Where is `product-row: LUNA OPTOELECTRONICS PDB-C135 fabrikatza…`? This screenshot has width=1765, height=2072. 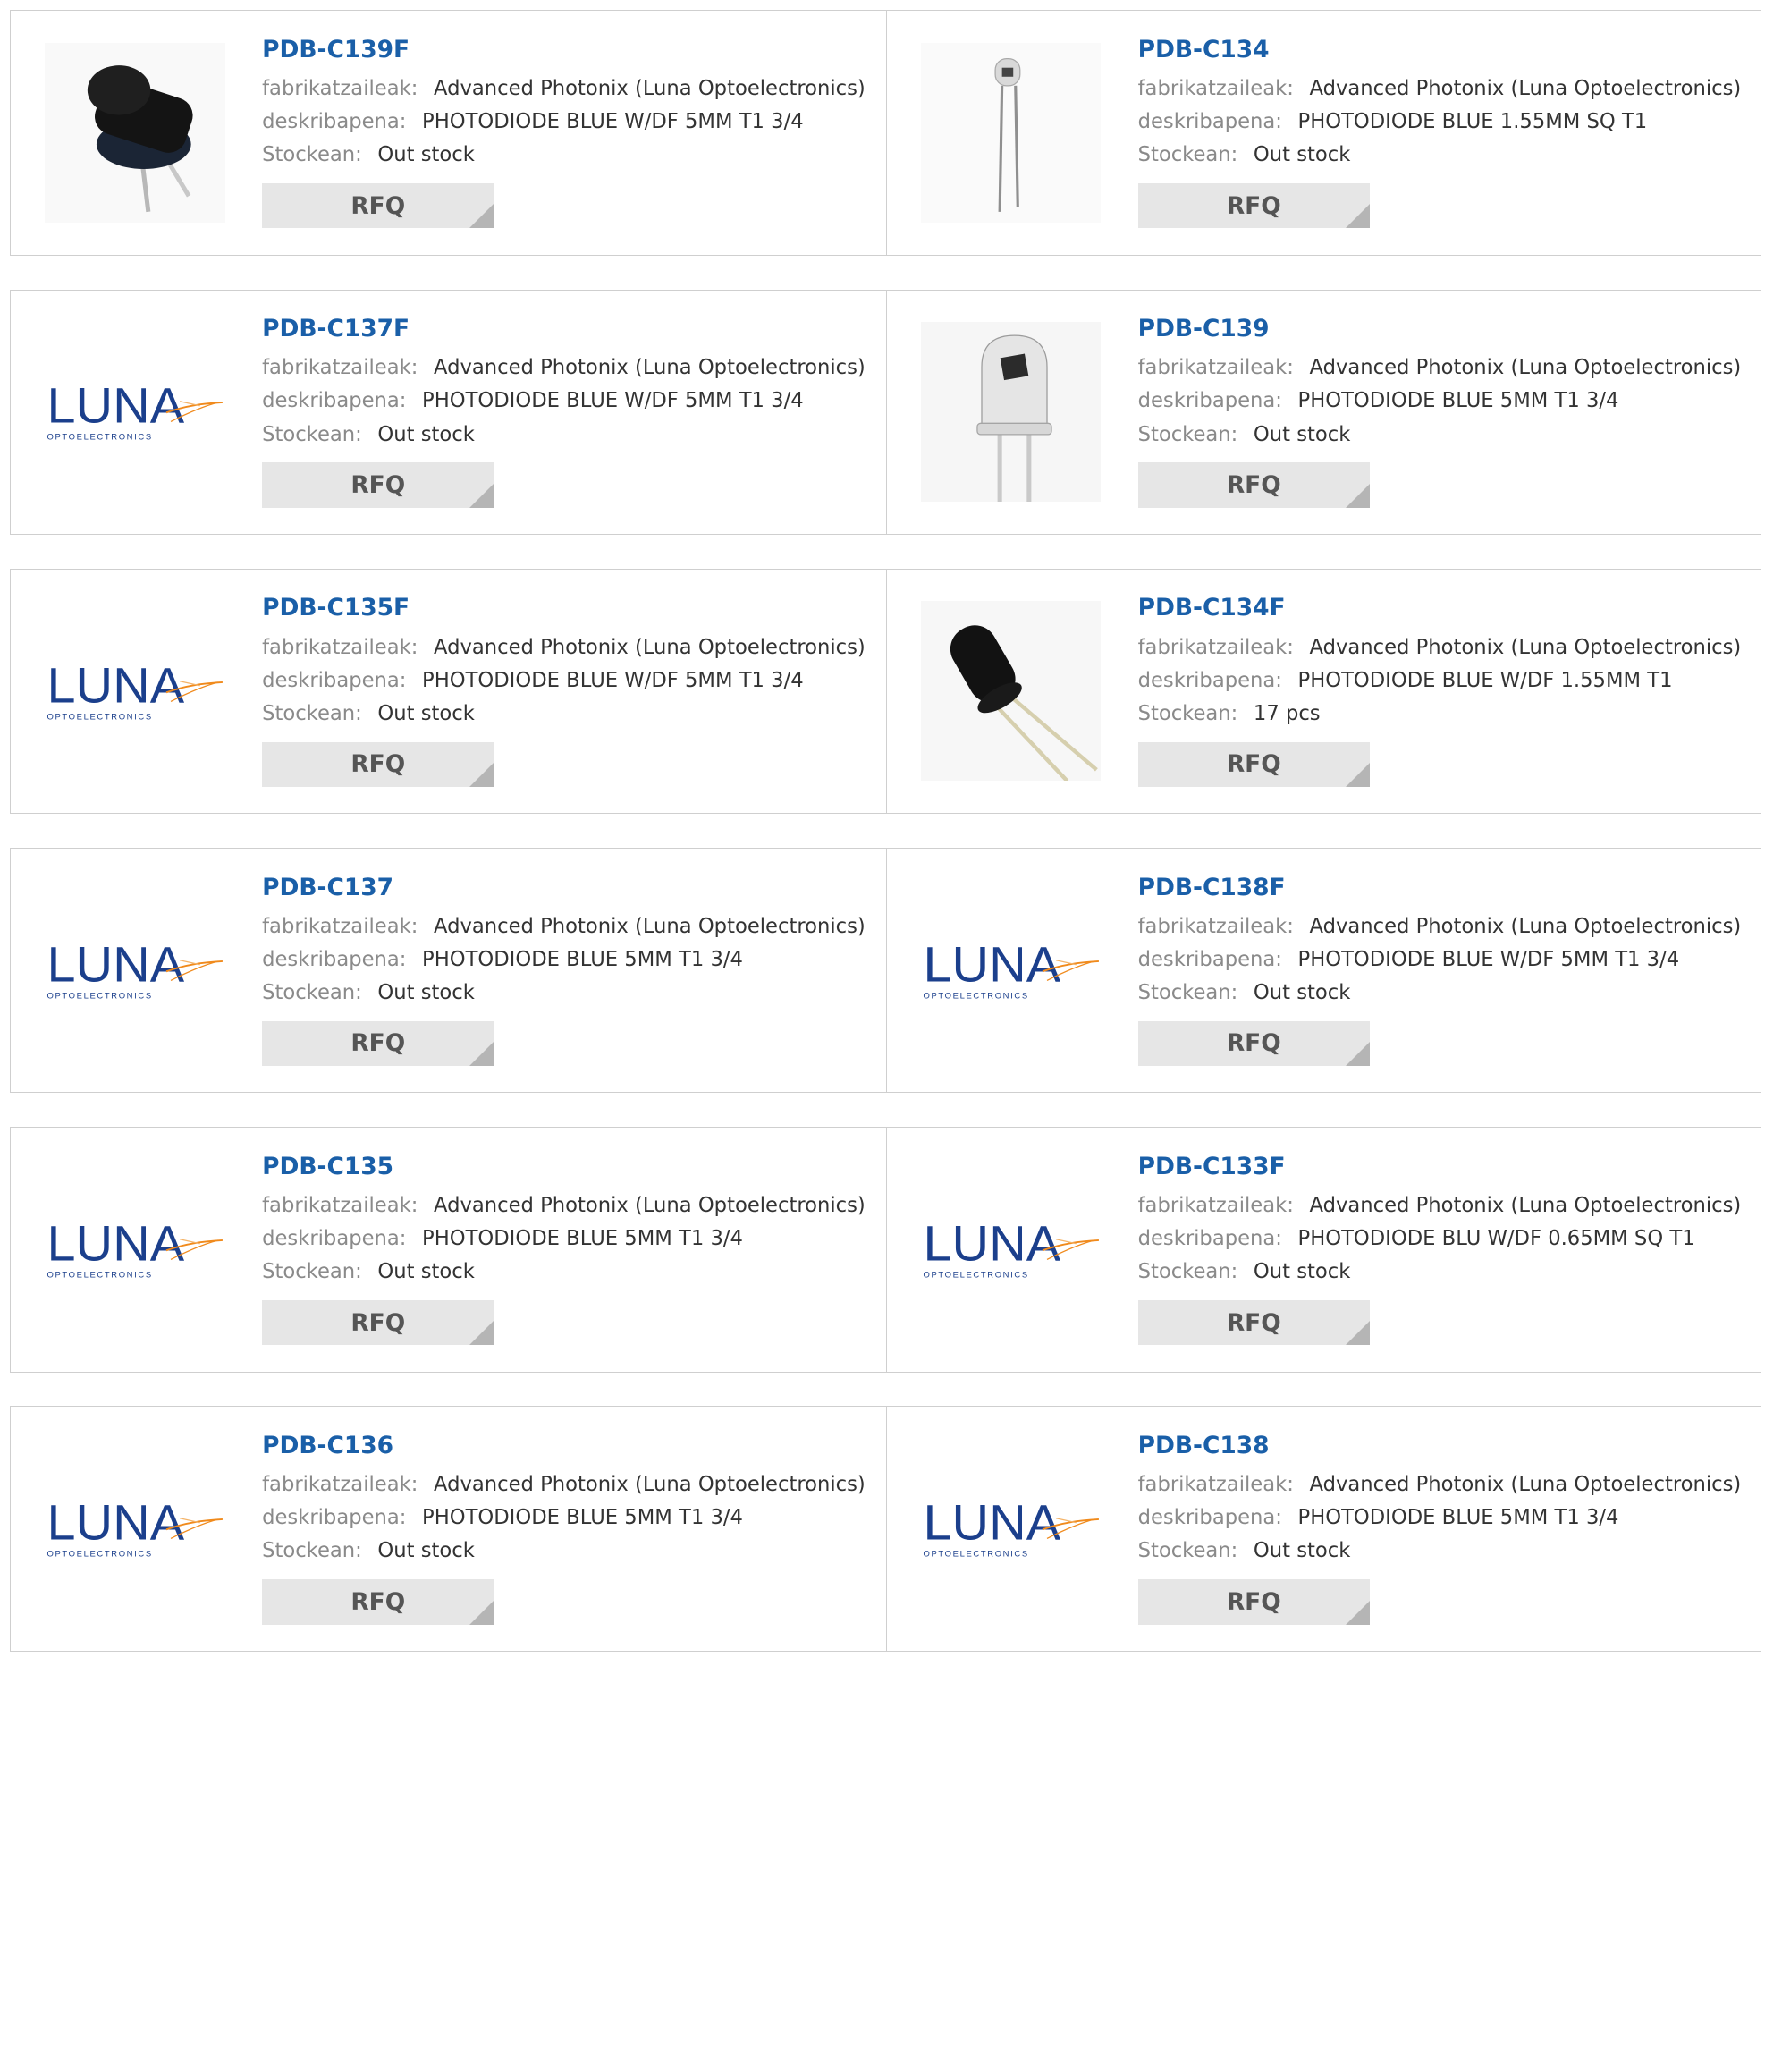 product-row: LUNA OPTOELECTRONICS PDB-C135 fabrikatza… is located at coordinates (886, 1250).